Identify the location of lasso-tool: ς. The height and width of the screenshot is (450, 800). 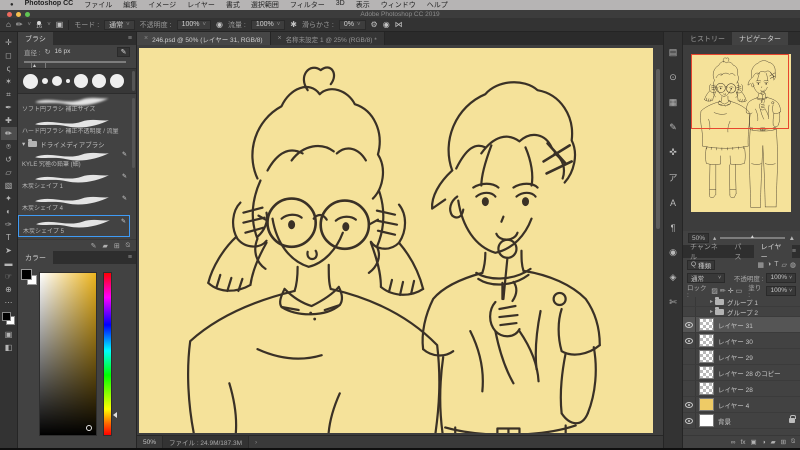
(9, 68).